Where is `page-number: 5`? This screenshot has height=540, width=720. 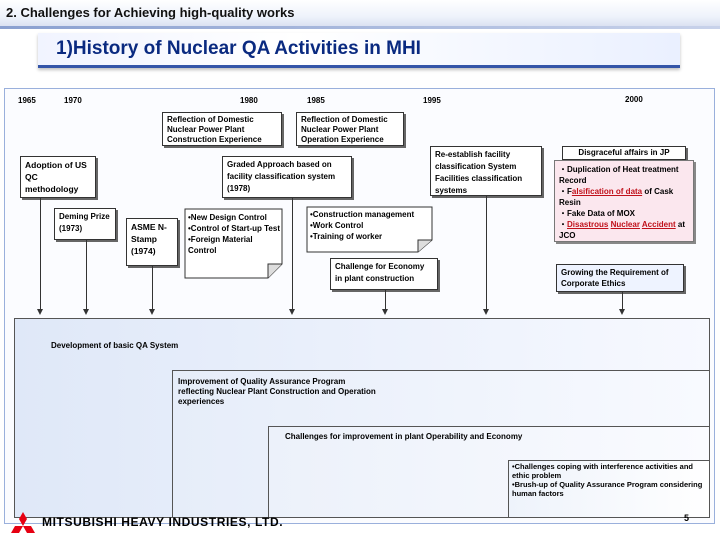
page-number: 5 is located at coordinates (687, 518).